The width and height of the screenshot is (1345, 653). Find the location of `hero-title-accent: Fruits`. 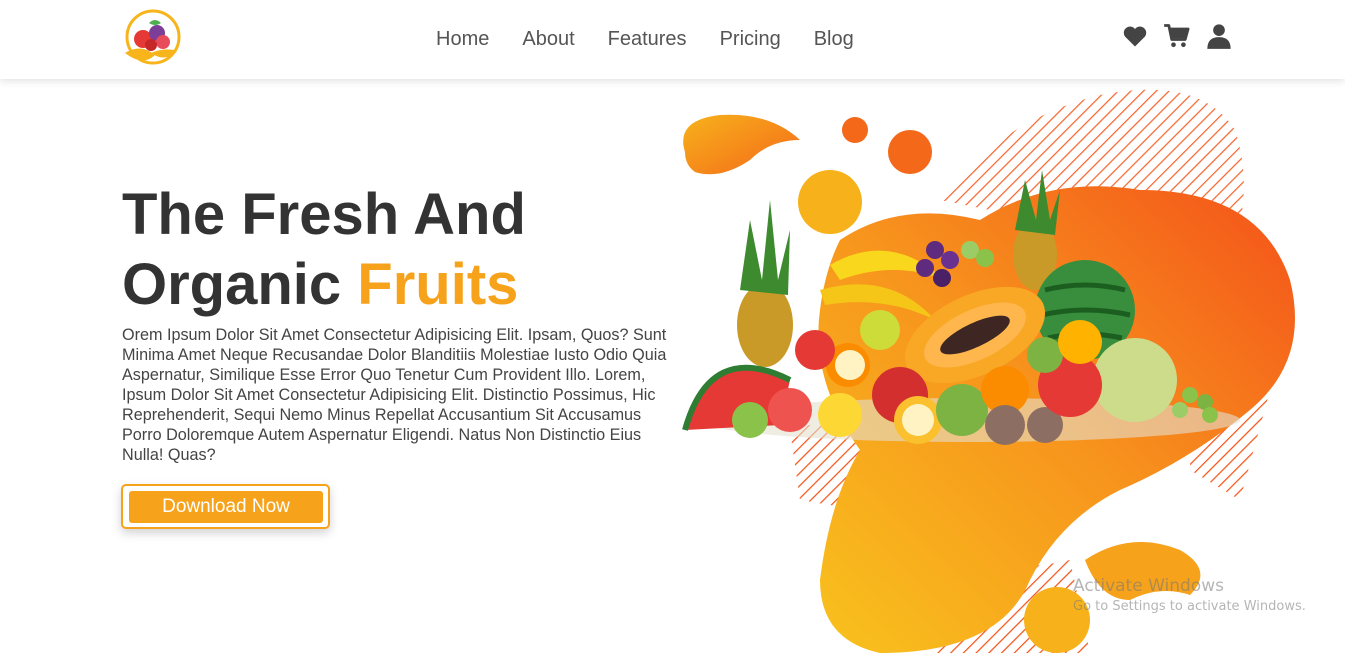

hero-title-accent: Fruits is located at coordinates (438, 284).